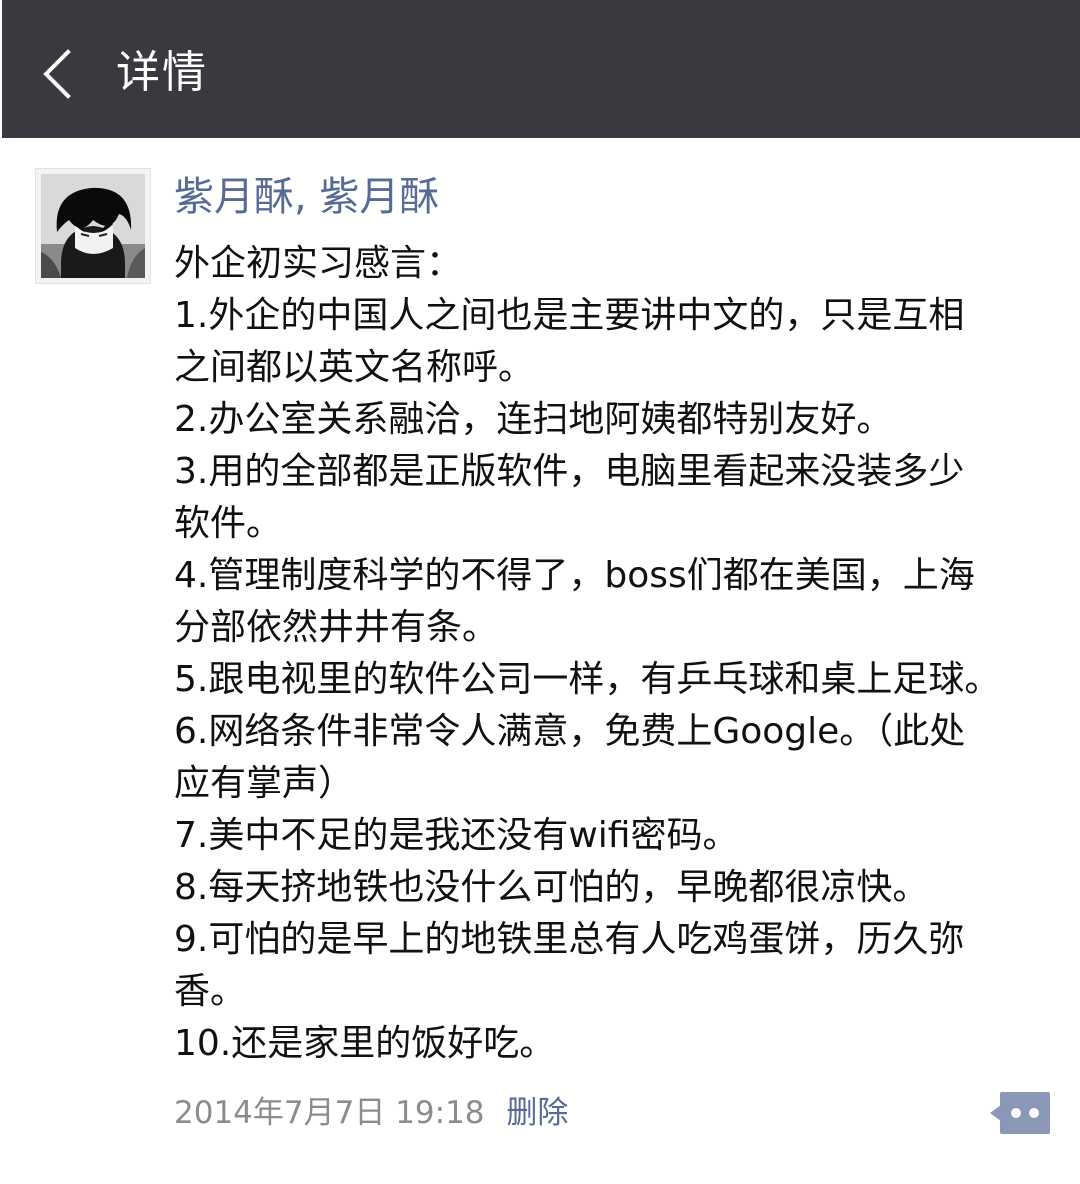 The width and height of the screenshot is (1080, 1184). I want to click on back-button, so click(62, 72).